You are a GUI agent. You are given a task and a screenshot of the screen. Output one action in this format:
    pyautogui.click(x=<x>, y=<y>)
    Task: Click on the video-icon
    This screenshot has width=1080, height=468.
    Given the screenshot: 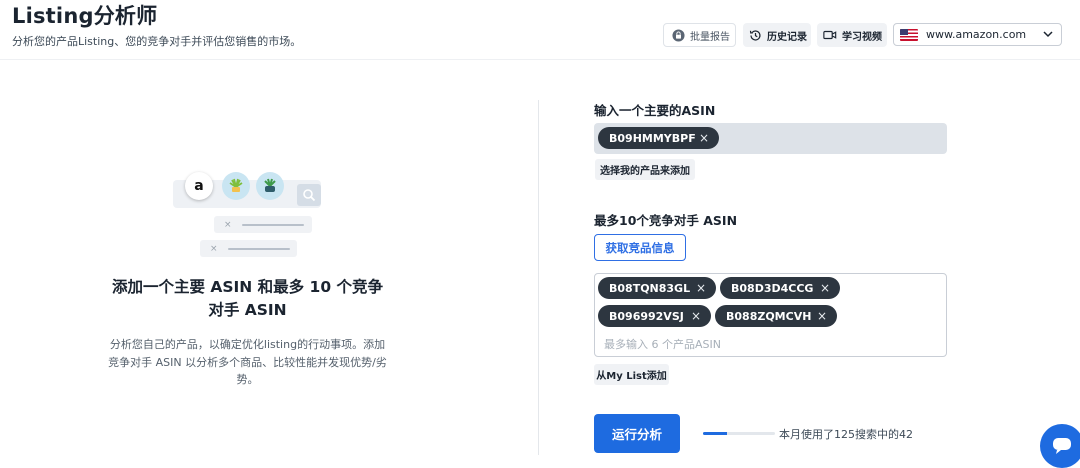 What is the action you would take?
    pyautogui.click(x=830, y=35)
    